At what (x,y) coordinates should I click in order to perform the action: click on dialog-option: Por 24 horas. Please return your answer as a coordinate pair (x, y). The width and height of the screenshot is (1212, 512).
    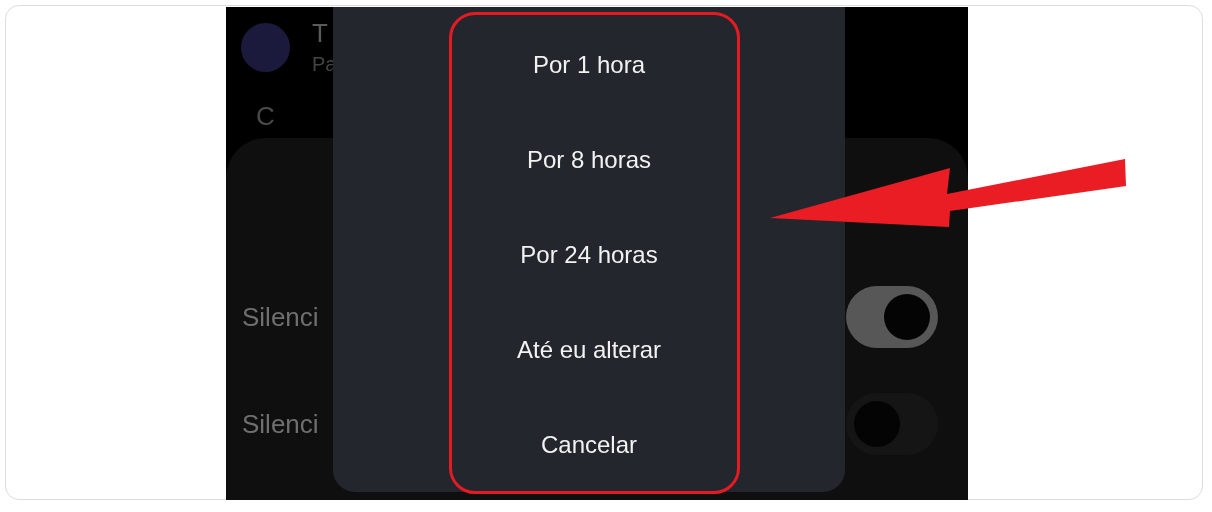
    Looking at the image, I should click on (589, 254).